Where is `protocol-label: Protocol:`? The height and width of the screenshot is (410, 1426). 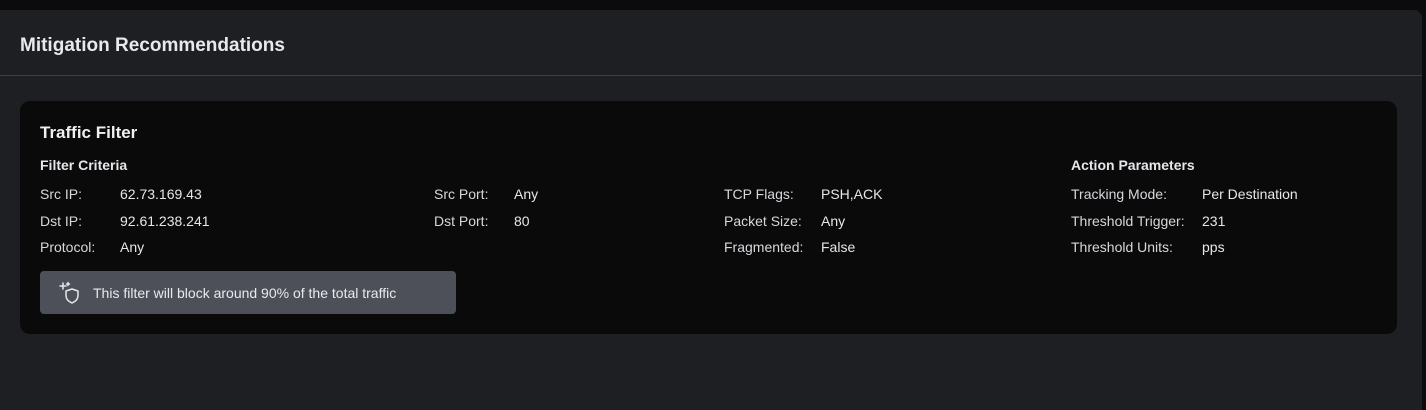
protocol-label: Protocol: is located at coordinates (68, 247).